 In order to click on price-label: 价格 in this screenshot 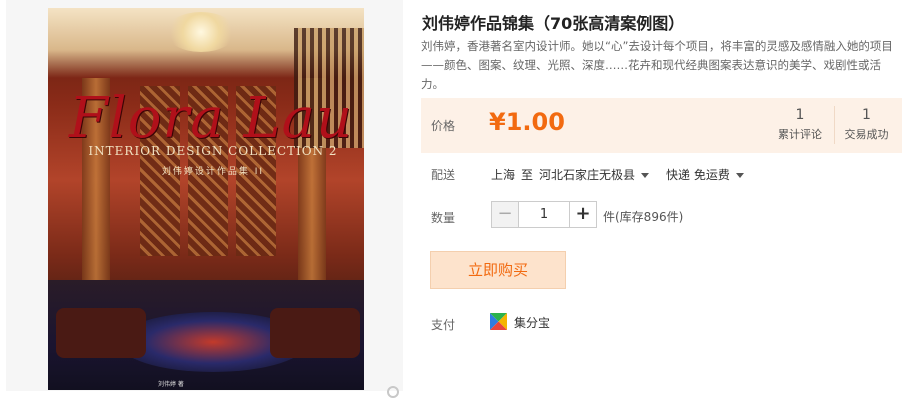, I will do `click(443, 126)`.